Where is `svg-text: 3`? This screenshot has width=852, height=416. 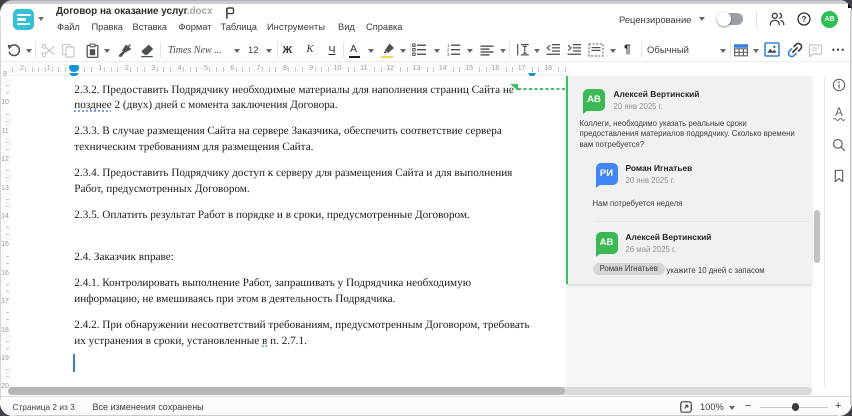
svg-text: 3 is located at coordinates (448, 54).